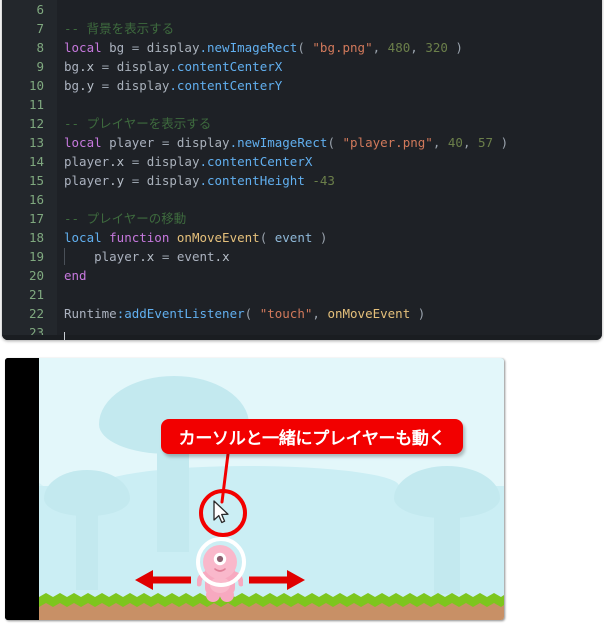 This screenshot has width=604, height=625. I want to click on simulator-left-bezel, so click(22, 489).